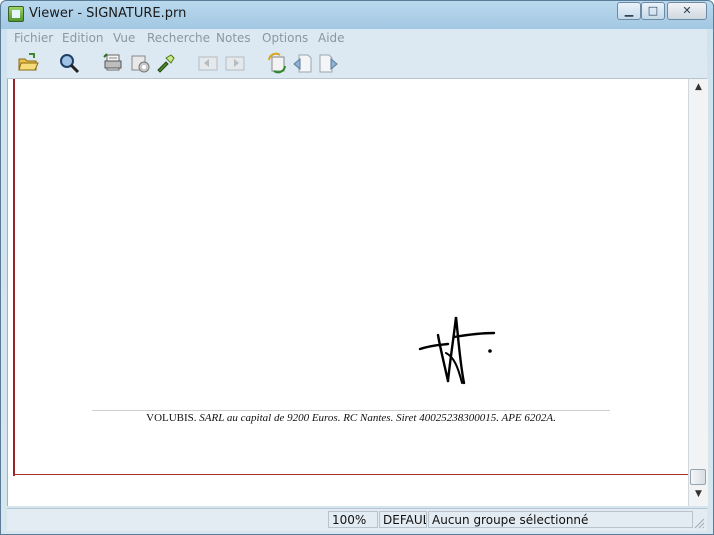 Image resolution: width=714 pixels, height=535 pixels. Describe the element at coordinates (357, 15) in the screenshot. I see `title-bar: Viewer - SIGNATURE.prn ▁ □ ✕` at that location.